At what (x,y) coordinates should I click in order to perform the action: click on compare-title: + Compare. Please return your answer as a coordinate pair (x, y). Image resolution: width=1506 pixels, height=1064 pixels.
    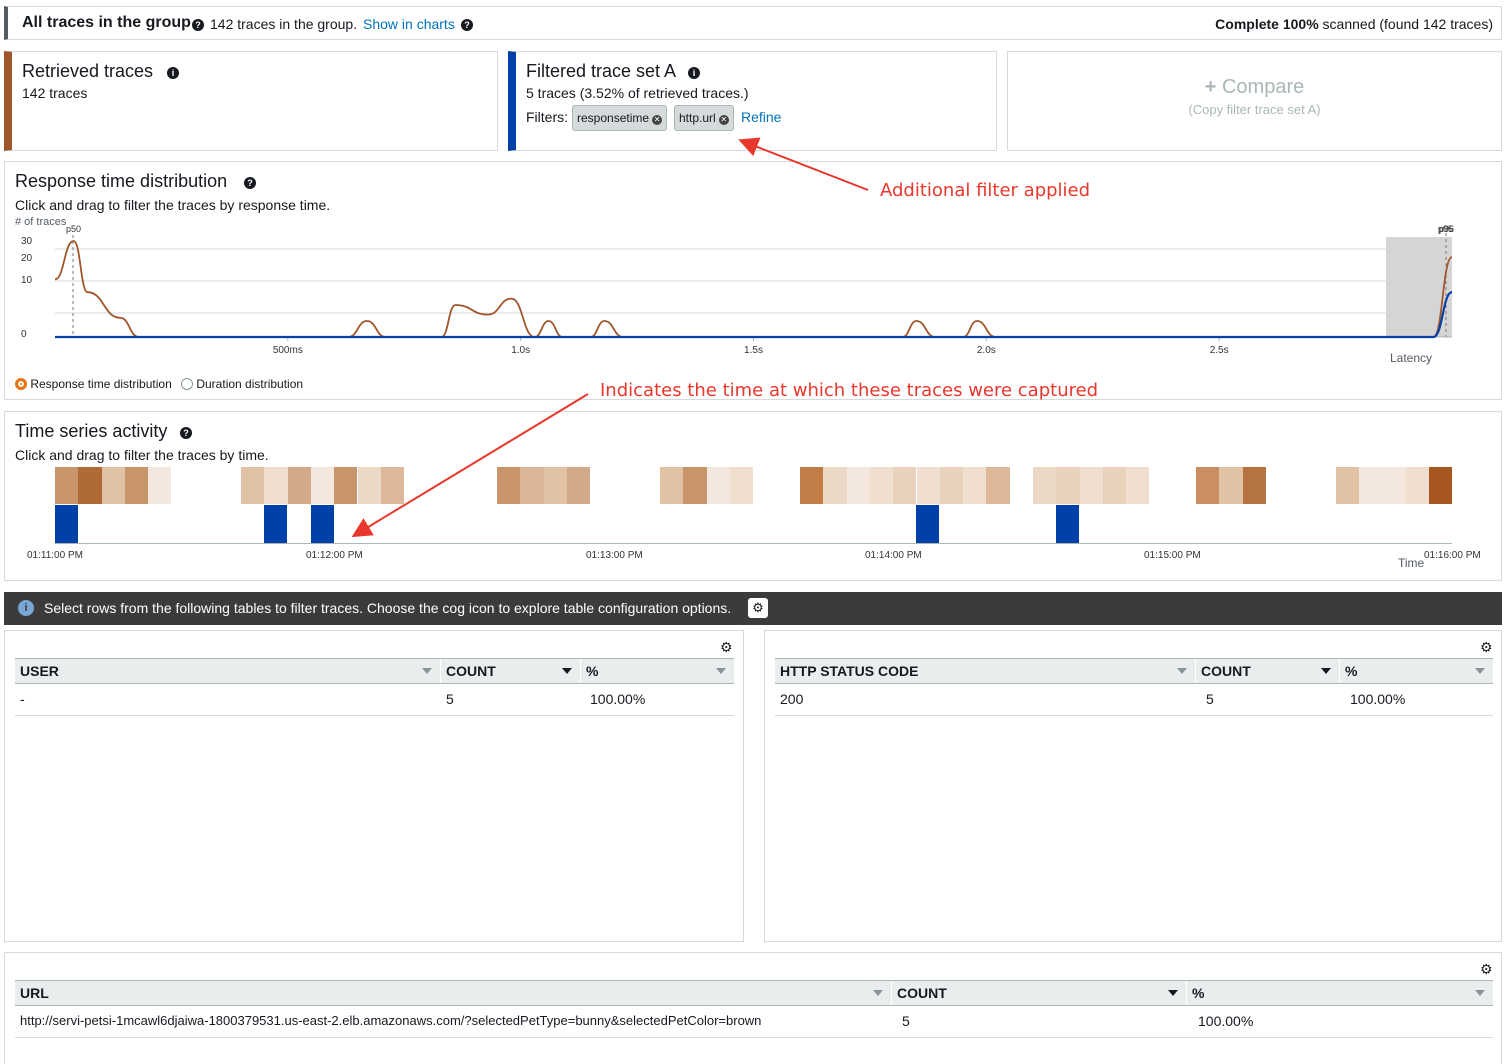
    Looking at the image, I should click on (1254, 87).